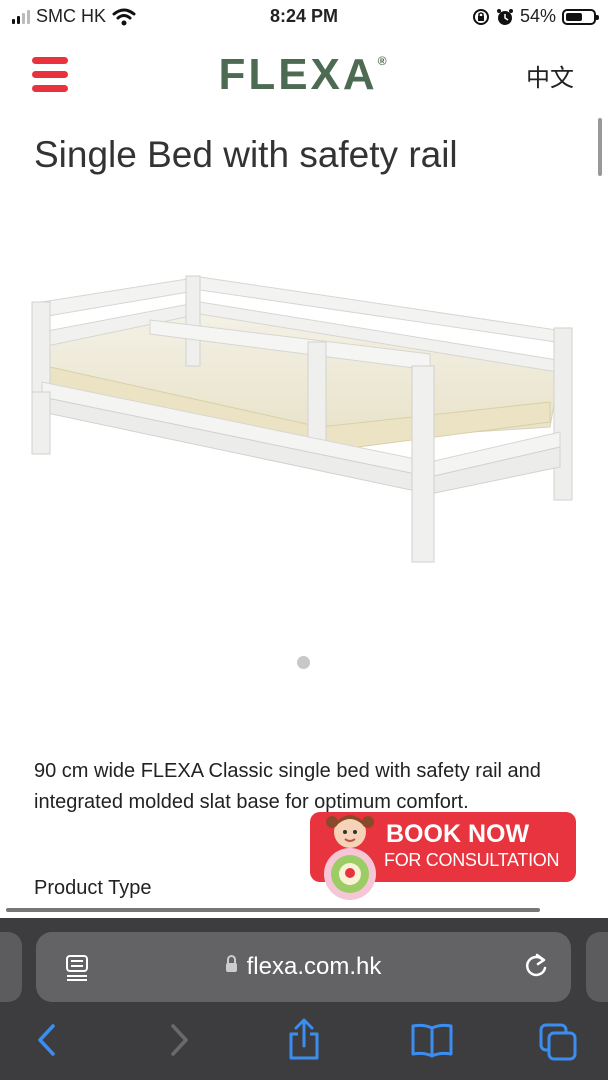 The width and height of the screenshot is (608, 1080). I want to click on battery-percent: 54%, so click(537, 16).